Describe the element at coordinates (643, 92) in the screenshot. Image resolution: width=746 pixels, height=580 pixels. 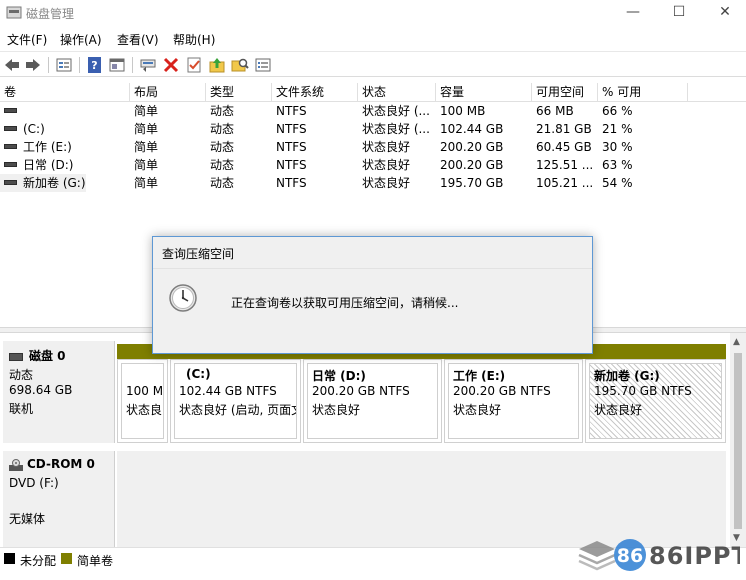
I see `column-header-percent-free: % 可用` at that location.